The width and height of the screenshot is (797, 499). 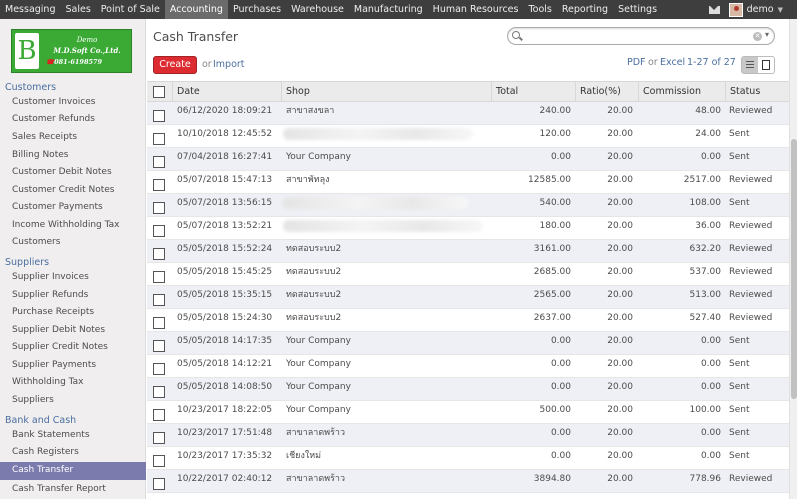 What do you see at coordinates (757, 36) in the screenshot?
I see `close-icon: ✕` at bounding box center [757, 36].